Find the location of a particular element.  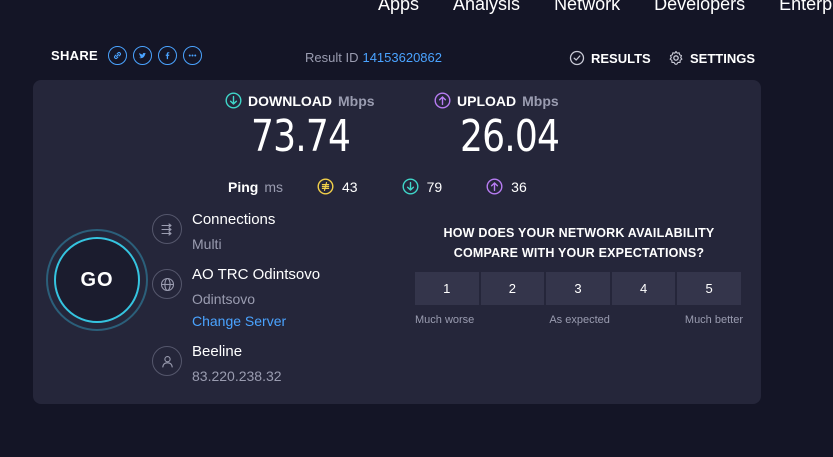

result-id-label: Result ID is located at coordinates (332, 57).